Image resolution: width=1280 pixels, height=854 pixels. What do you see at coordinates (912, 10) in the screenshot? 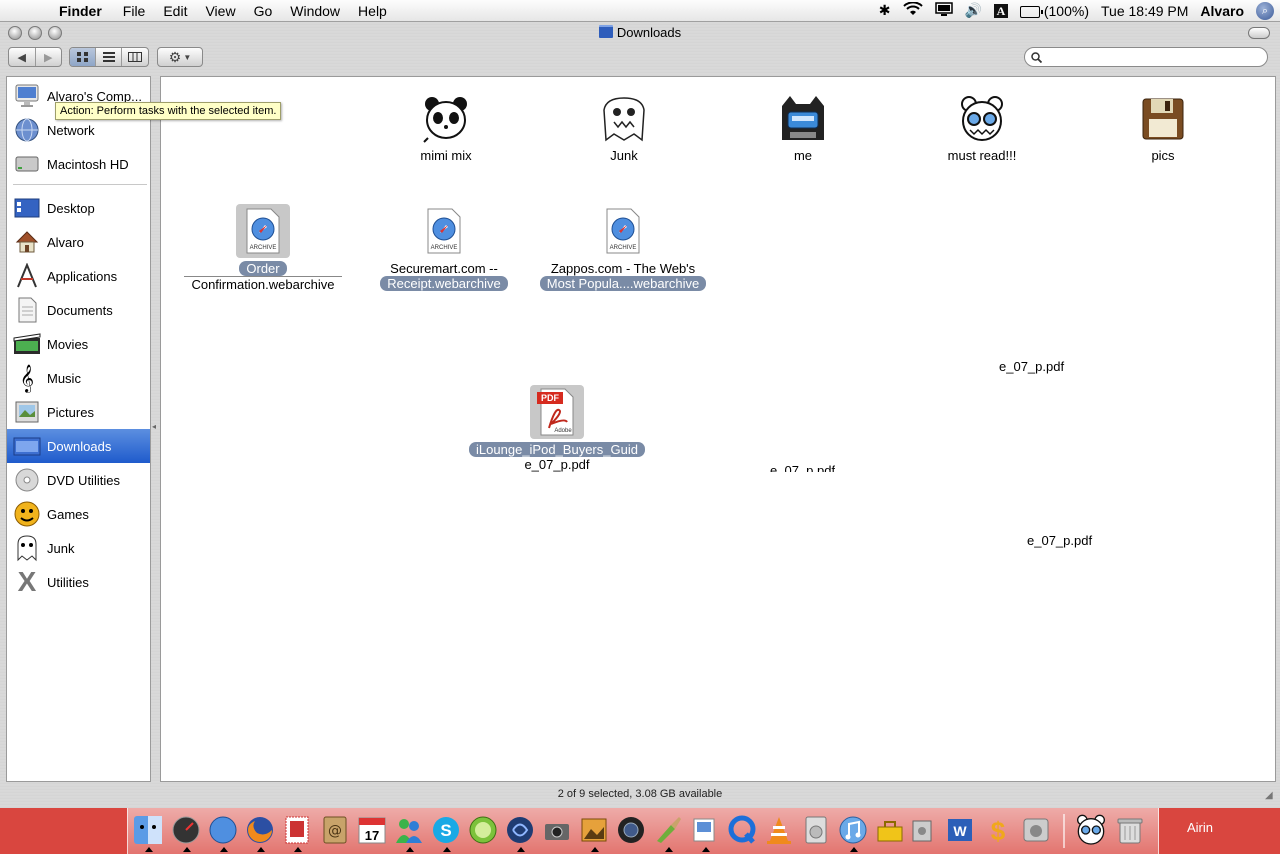
I see `wifi-icon` at bounding box center [912, 10].